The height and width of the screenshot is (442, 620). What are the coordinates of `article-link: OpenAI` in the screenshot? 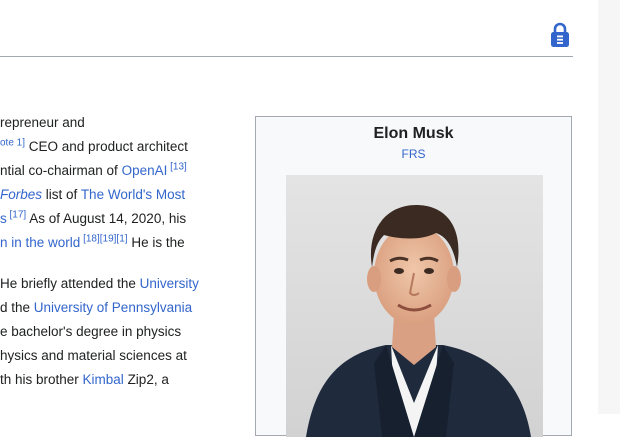 It's located at (145, 170).